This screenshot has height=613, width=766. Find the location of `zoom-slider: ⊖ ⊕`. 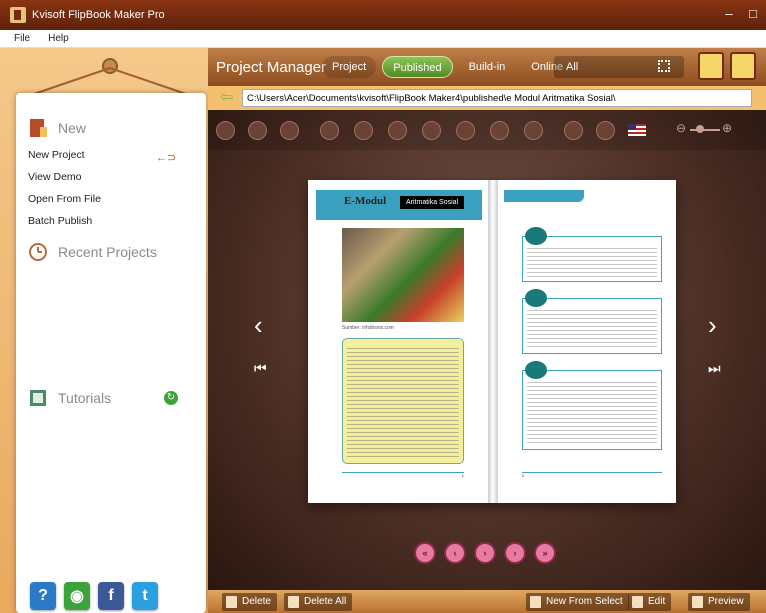

zoom-slider: ⊖ ⊕ is located at coordinates (706, 130).